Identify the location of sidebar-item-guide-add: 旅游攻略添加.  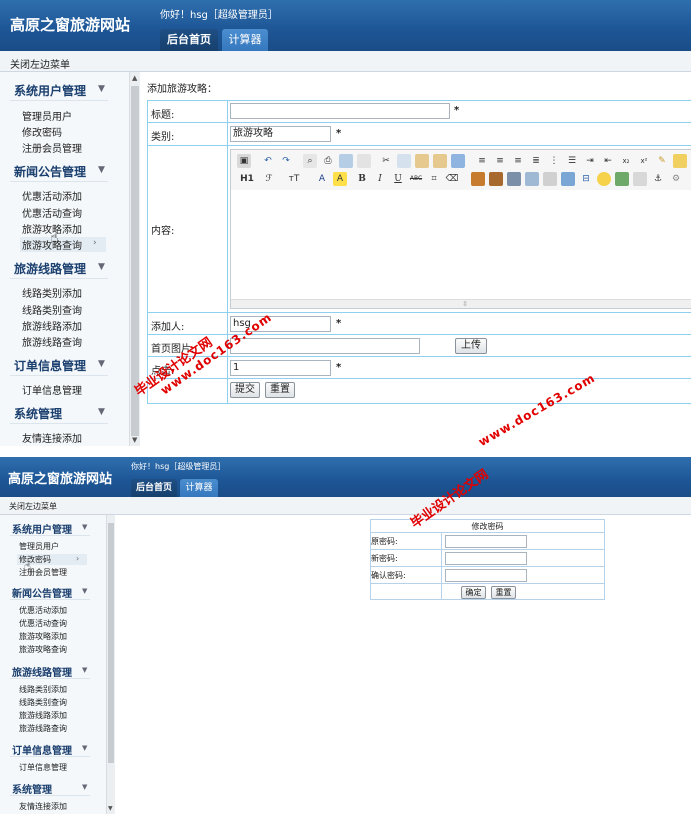
(43, 636).